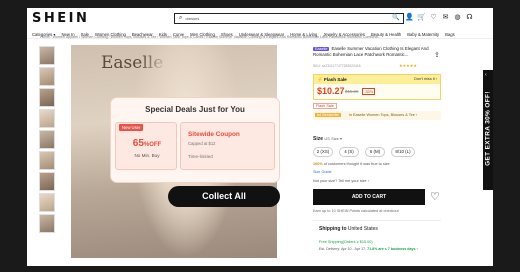 The image size is (520, 272). I want to click on size-option-l: 8/10 (L), so click(403, 152).